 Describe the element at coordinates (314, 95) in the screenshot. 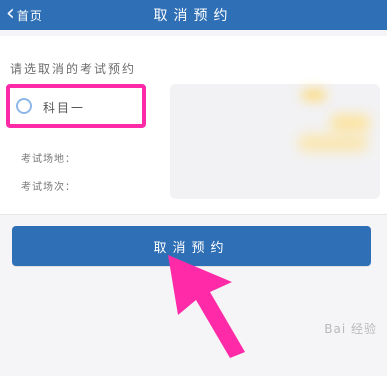

I see `masked-highlight-a` at that location.